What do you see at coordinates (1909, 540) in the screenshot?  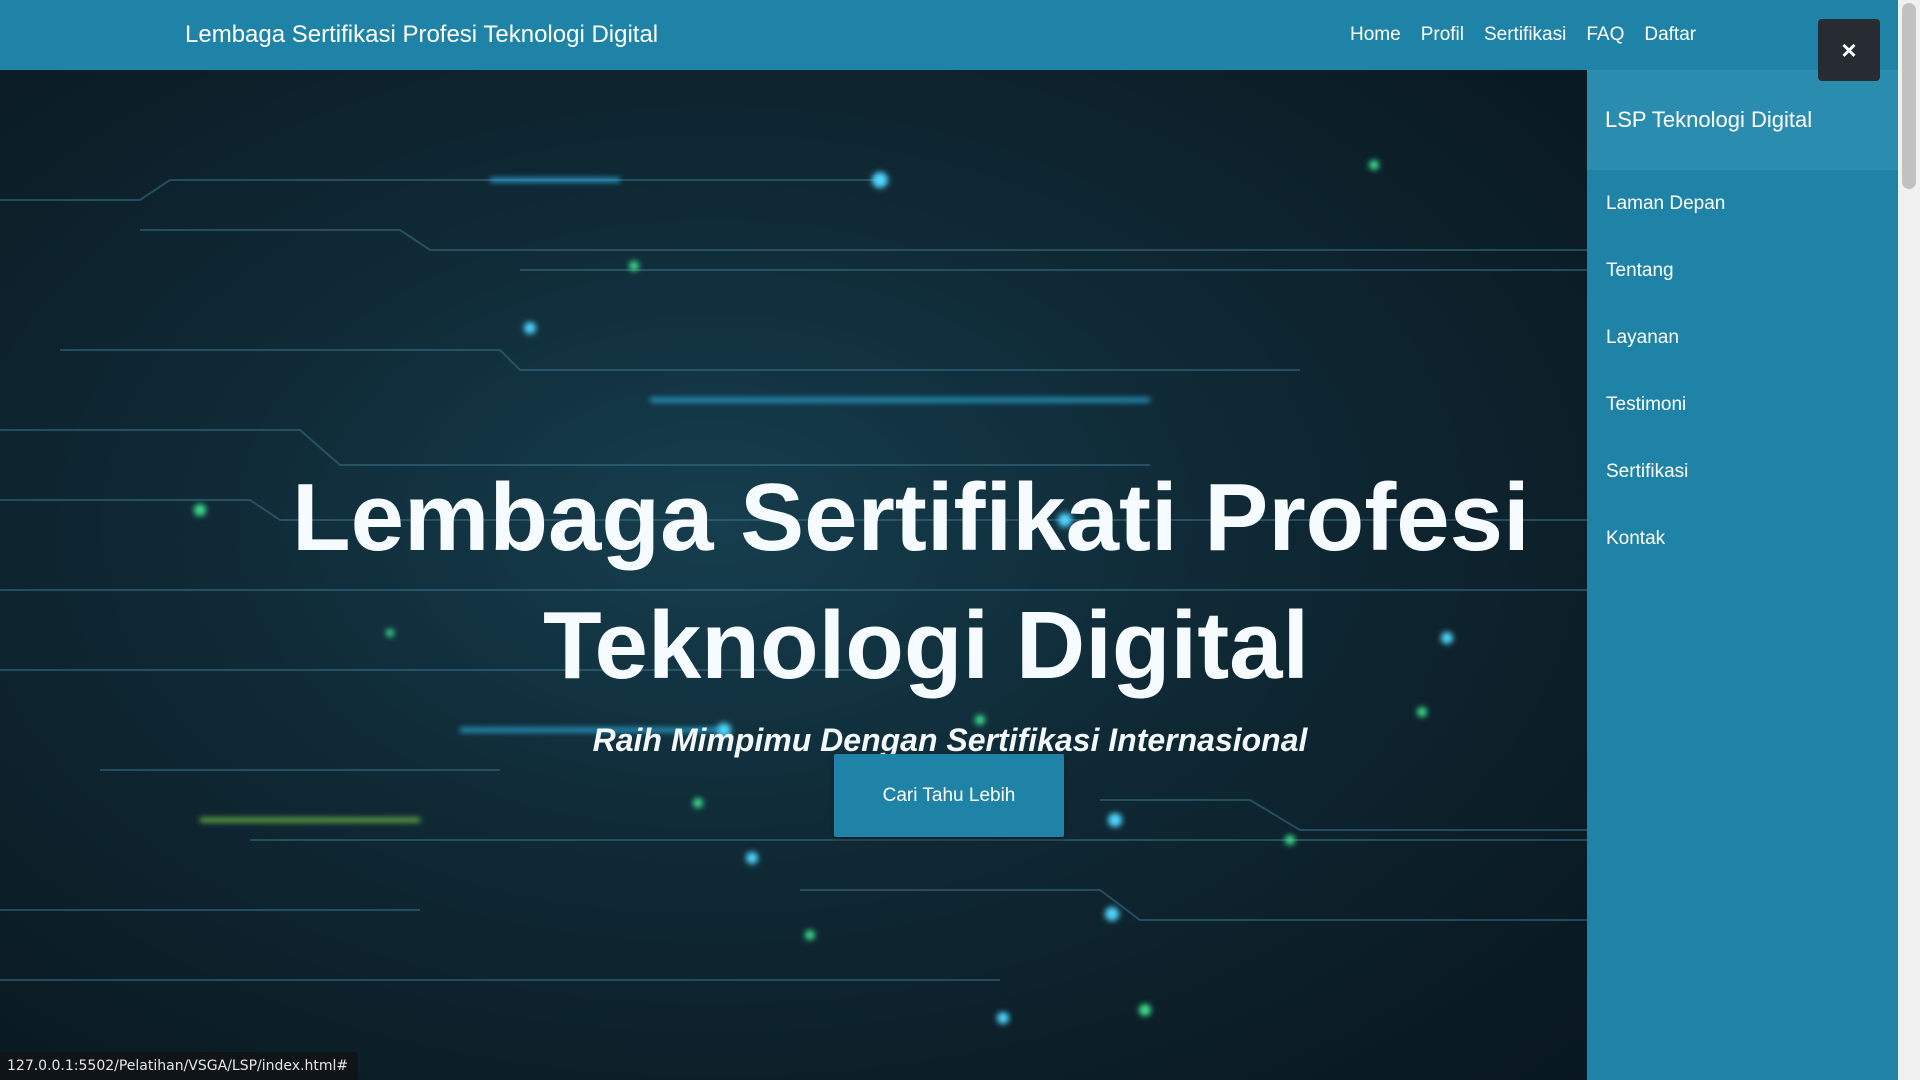 I see `page-scrollbar` at bounding box center [1909, 540].